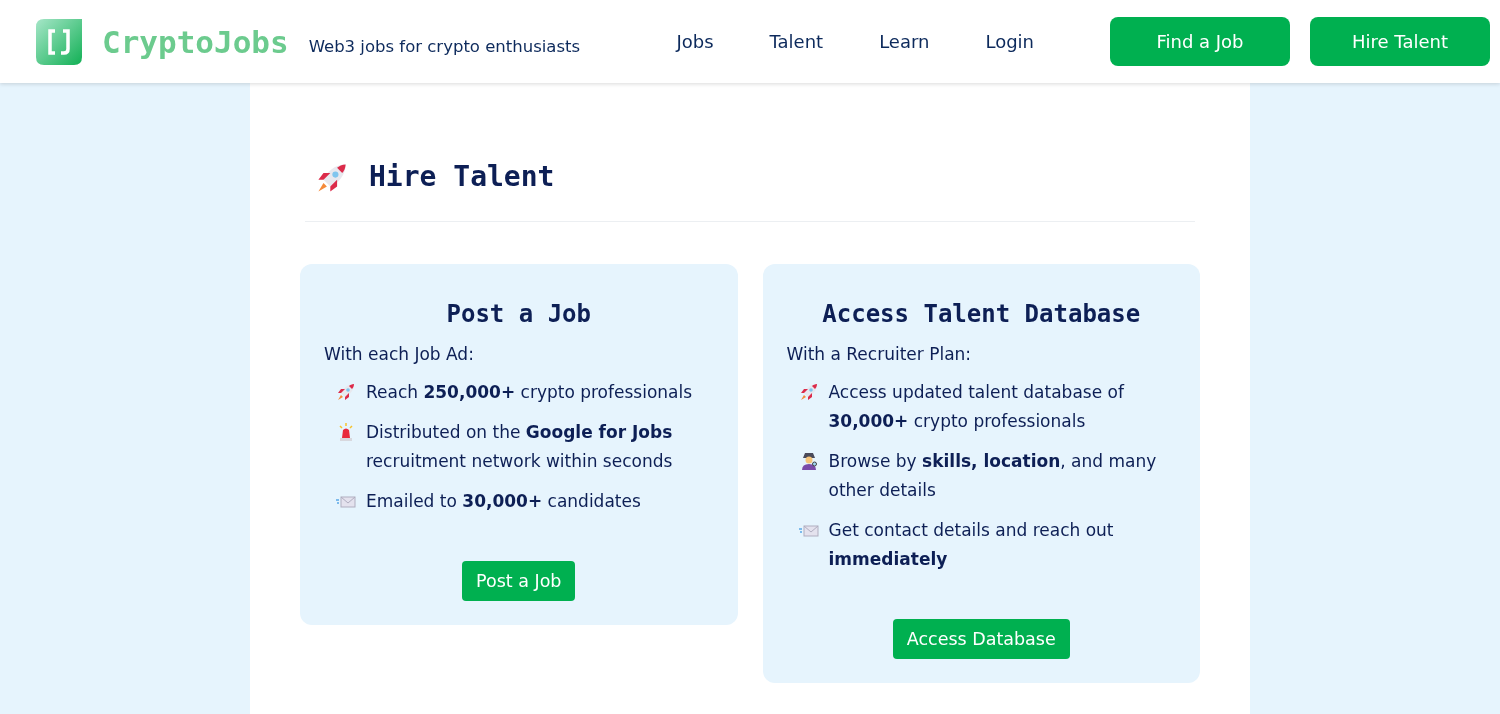 This screenshot has height=714, width=1500. I want to click on feature-text: Access updated talent database of 30,000+ crypto professionals, so click(977, 407).